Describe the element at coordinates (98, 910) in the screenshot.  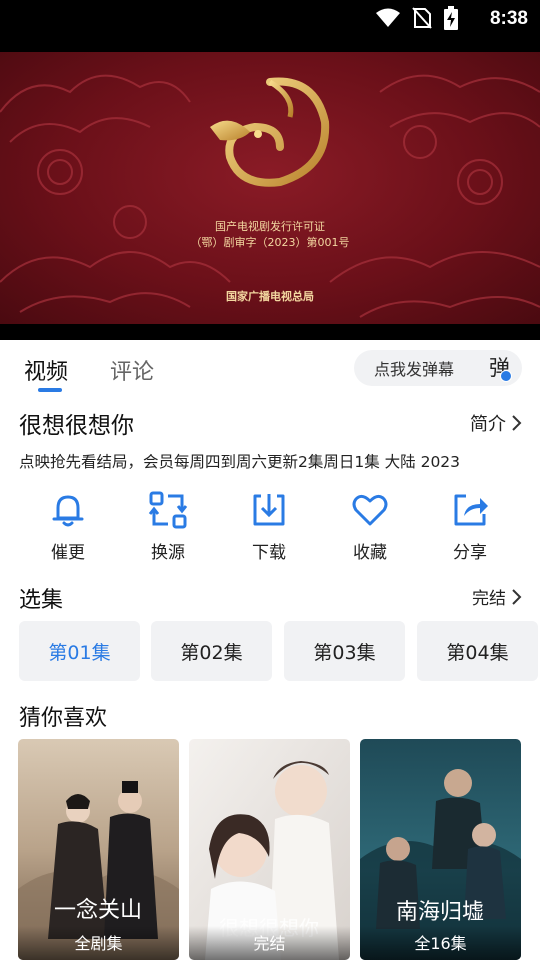
I see `svg-text: 一念关山` at that location.